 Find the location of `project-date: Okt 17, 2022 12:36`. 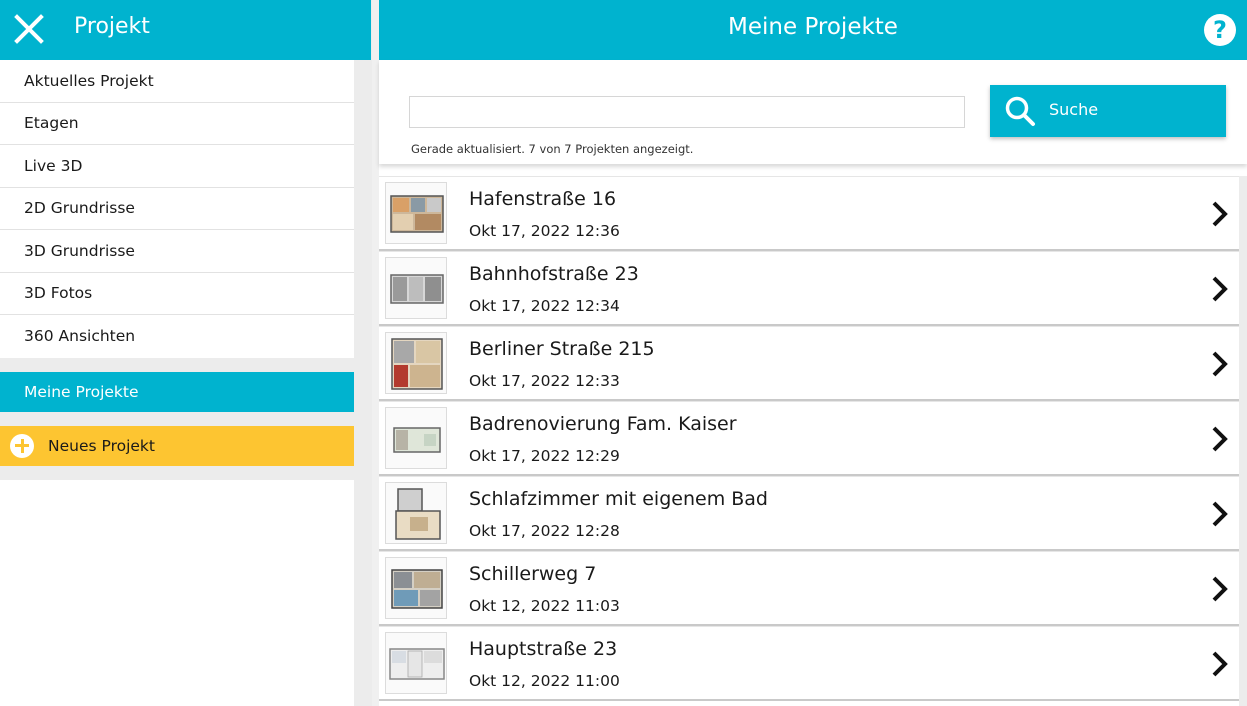

project-date: Okt 17, 2022 12:36 is located at coordinates (544, 231).